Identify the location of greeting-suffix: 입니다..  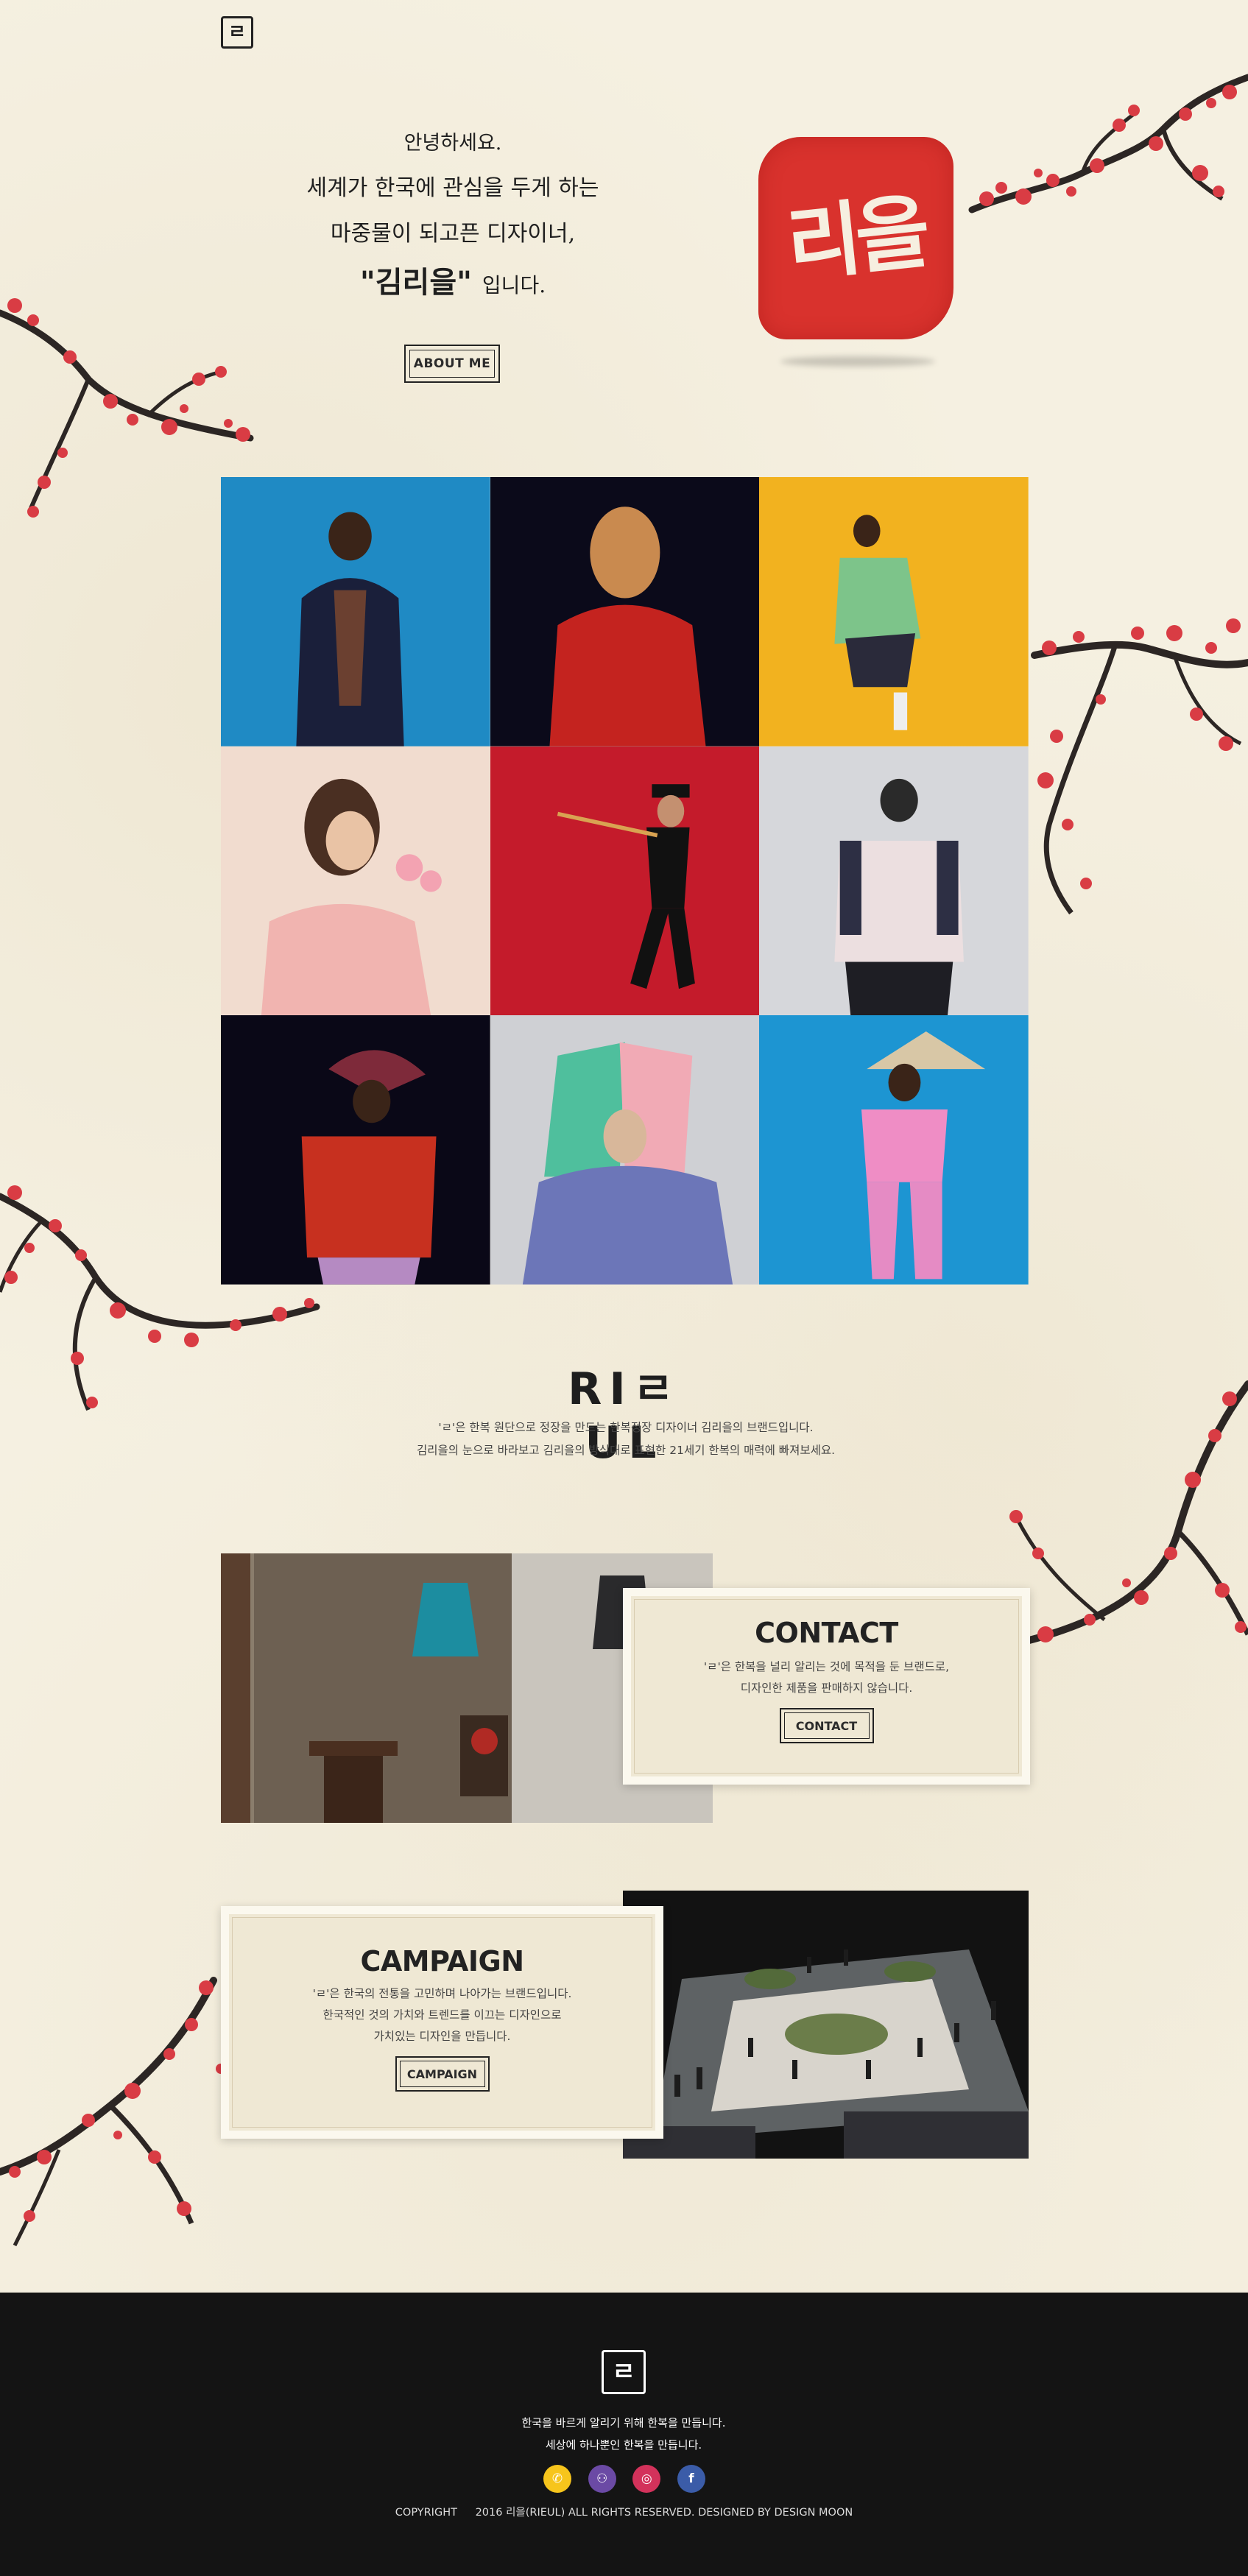
(514, 285).